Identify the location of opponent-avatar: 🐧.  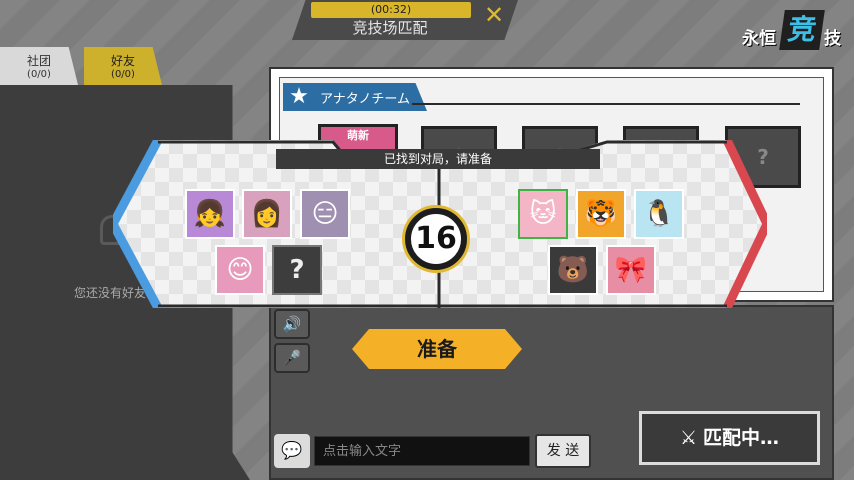
(659, 214).